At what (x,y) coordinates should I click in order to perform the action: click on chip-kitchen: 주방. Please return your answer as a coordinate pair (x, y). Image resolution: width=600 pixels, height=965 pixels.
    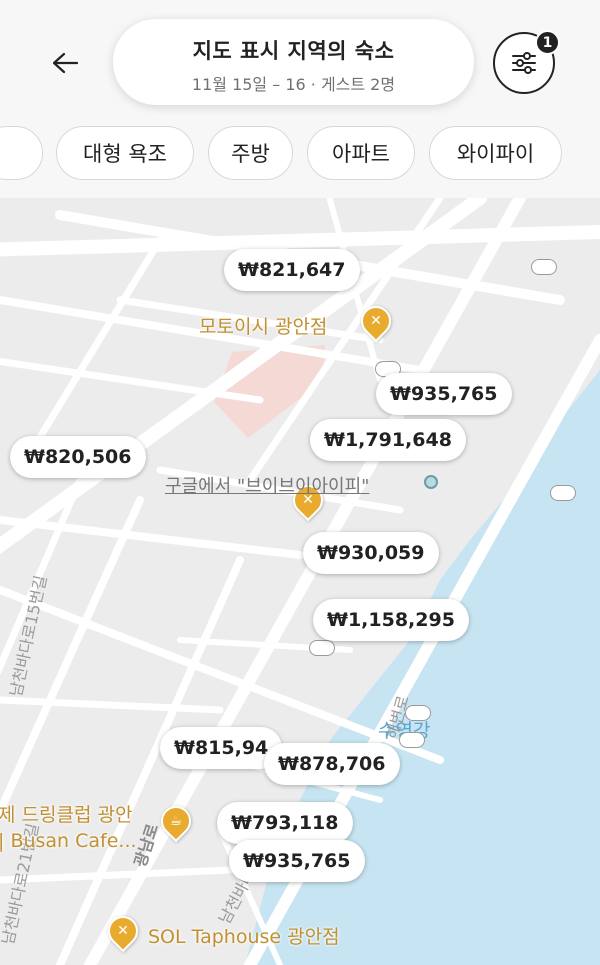
    Looking at the image, I should click on (250, 153).